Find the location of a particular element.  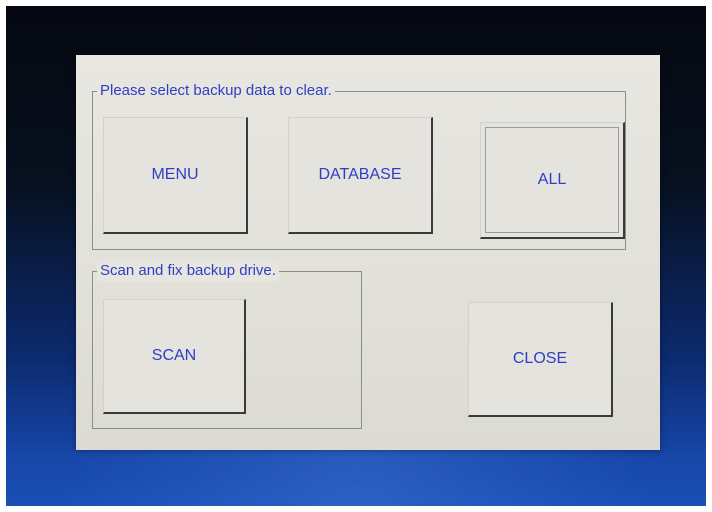

scan-drive-group: Scan and fix backup drive. SCAN is located at coordinates (227, 345).